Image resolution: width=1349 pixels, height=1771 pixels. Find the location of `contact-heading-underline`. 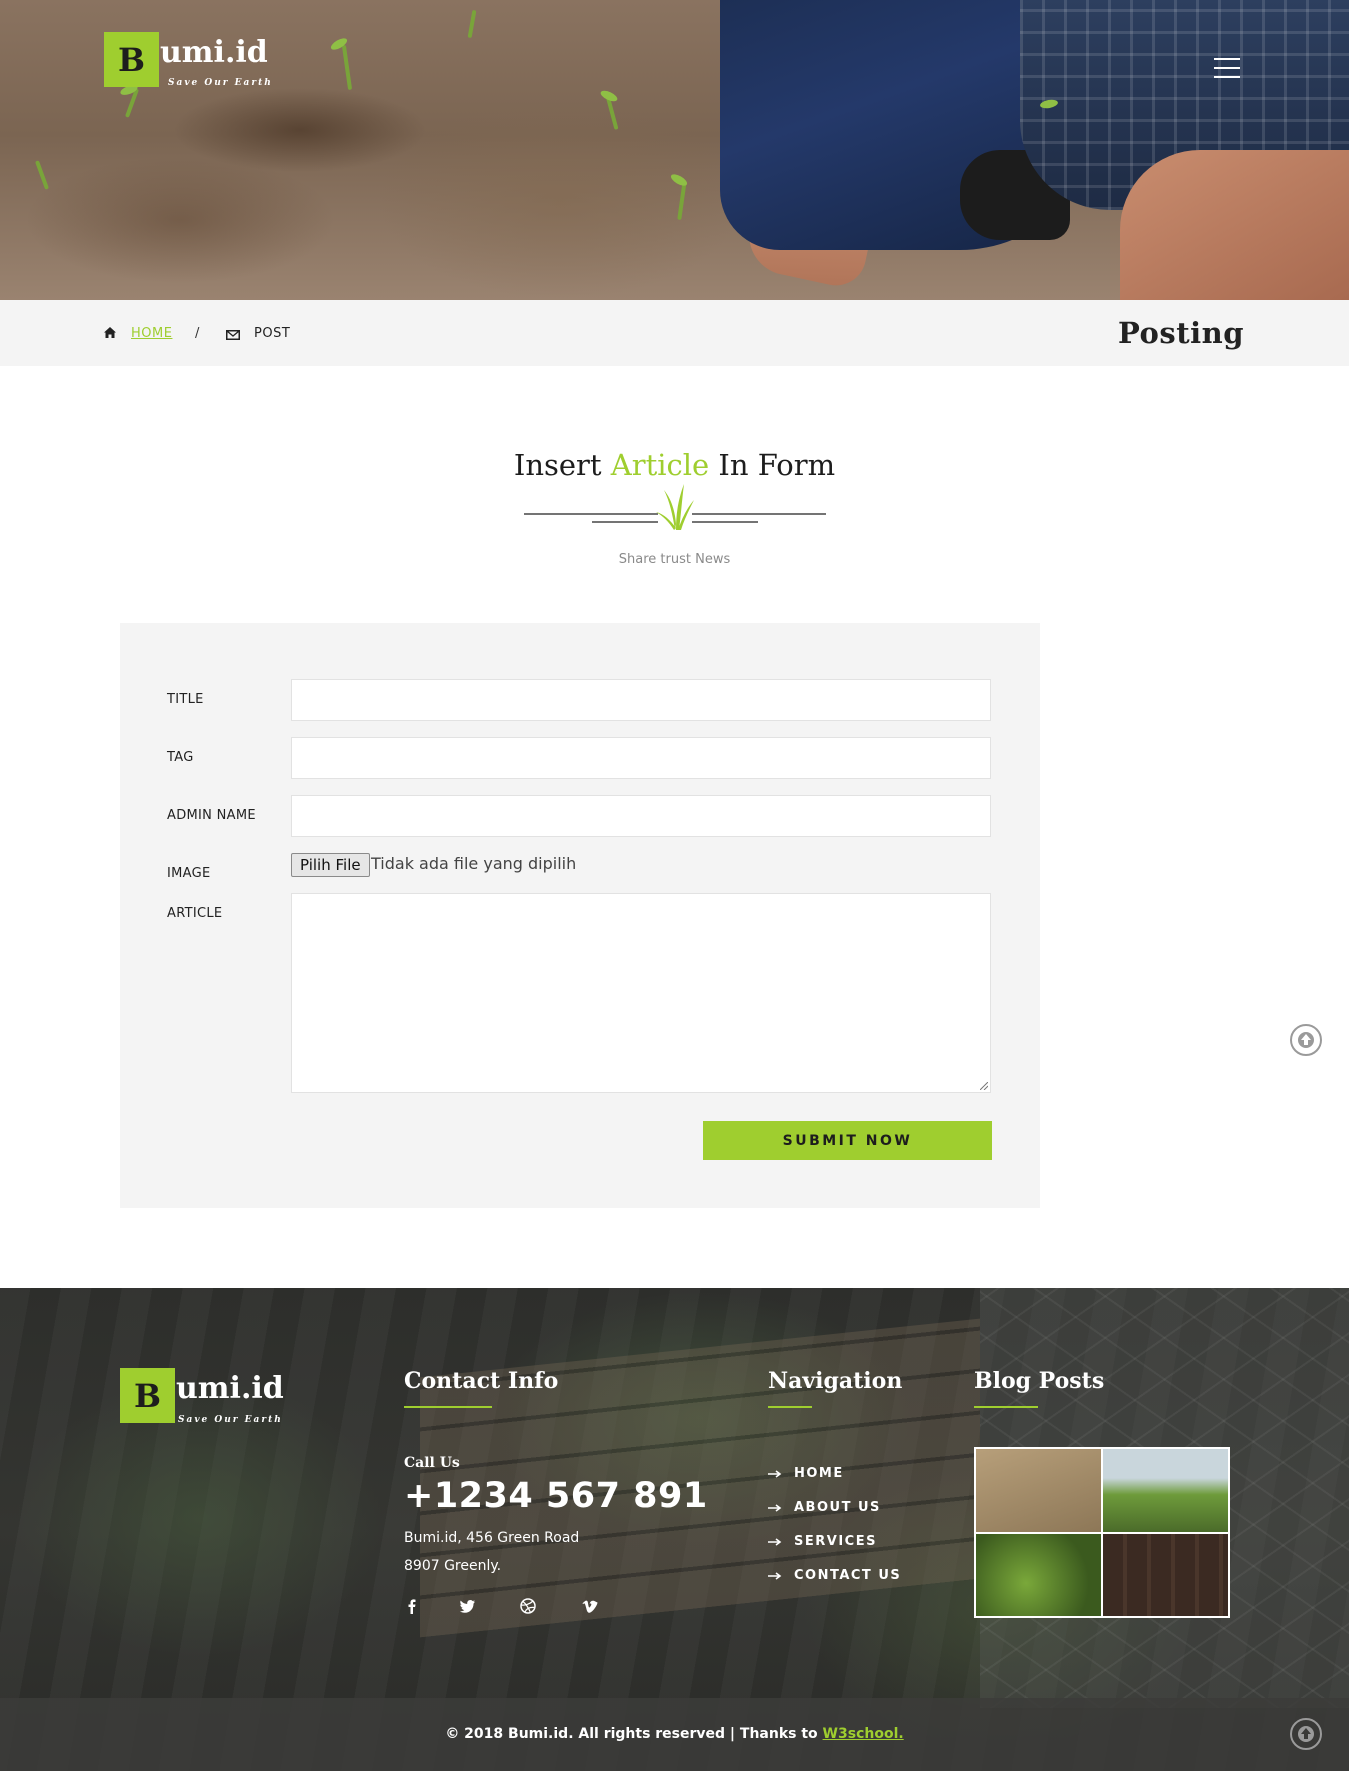

contact-heading-underline is located at coordinates (448, 1407).